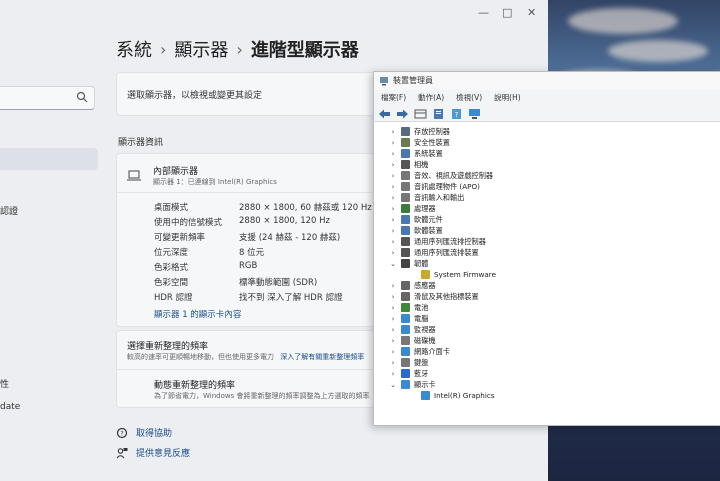  What do you see at coordinates (134, 175) in the screenshot?
I see `laptop-icon` at bounding box center [134, 175].